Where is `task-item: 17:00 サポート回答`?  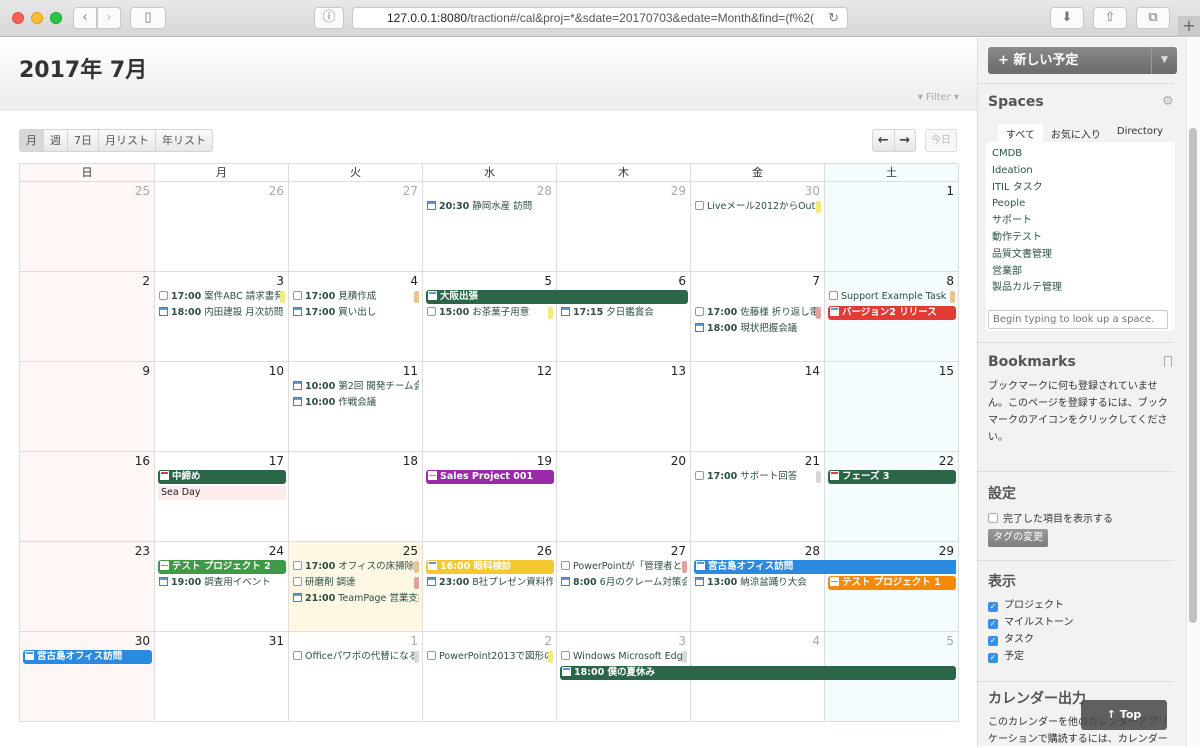
task-item: 17:00 サポート回答 is located at coordinates (758, 477).